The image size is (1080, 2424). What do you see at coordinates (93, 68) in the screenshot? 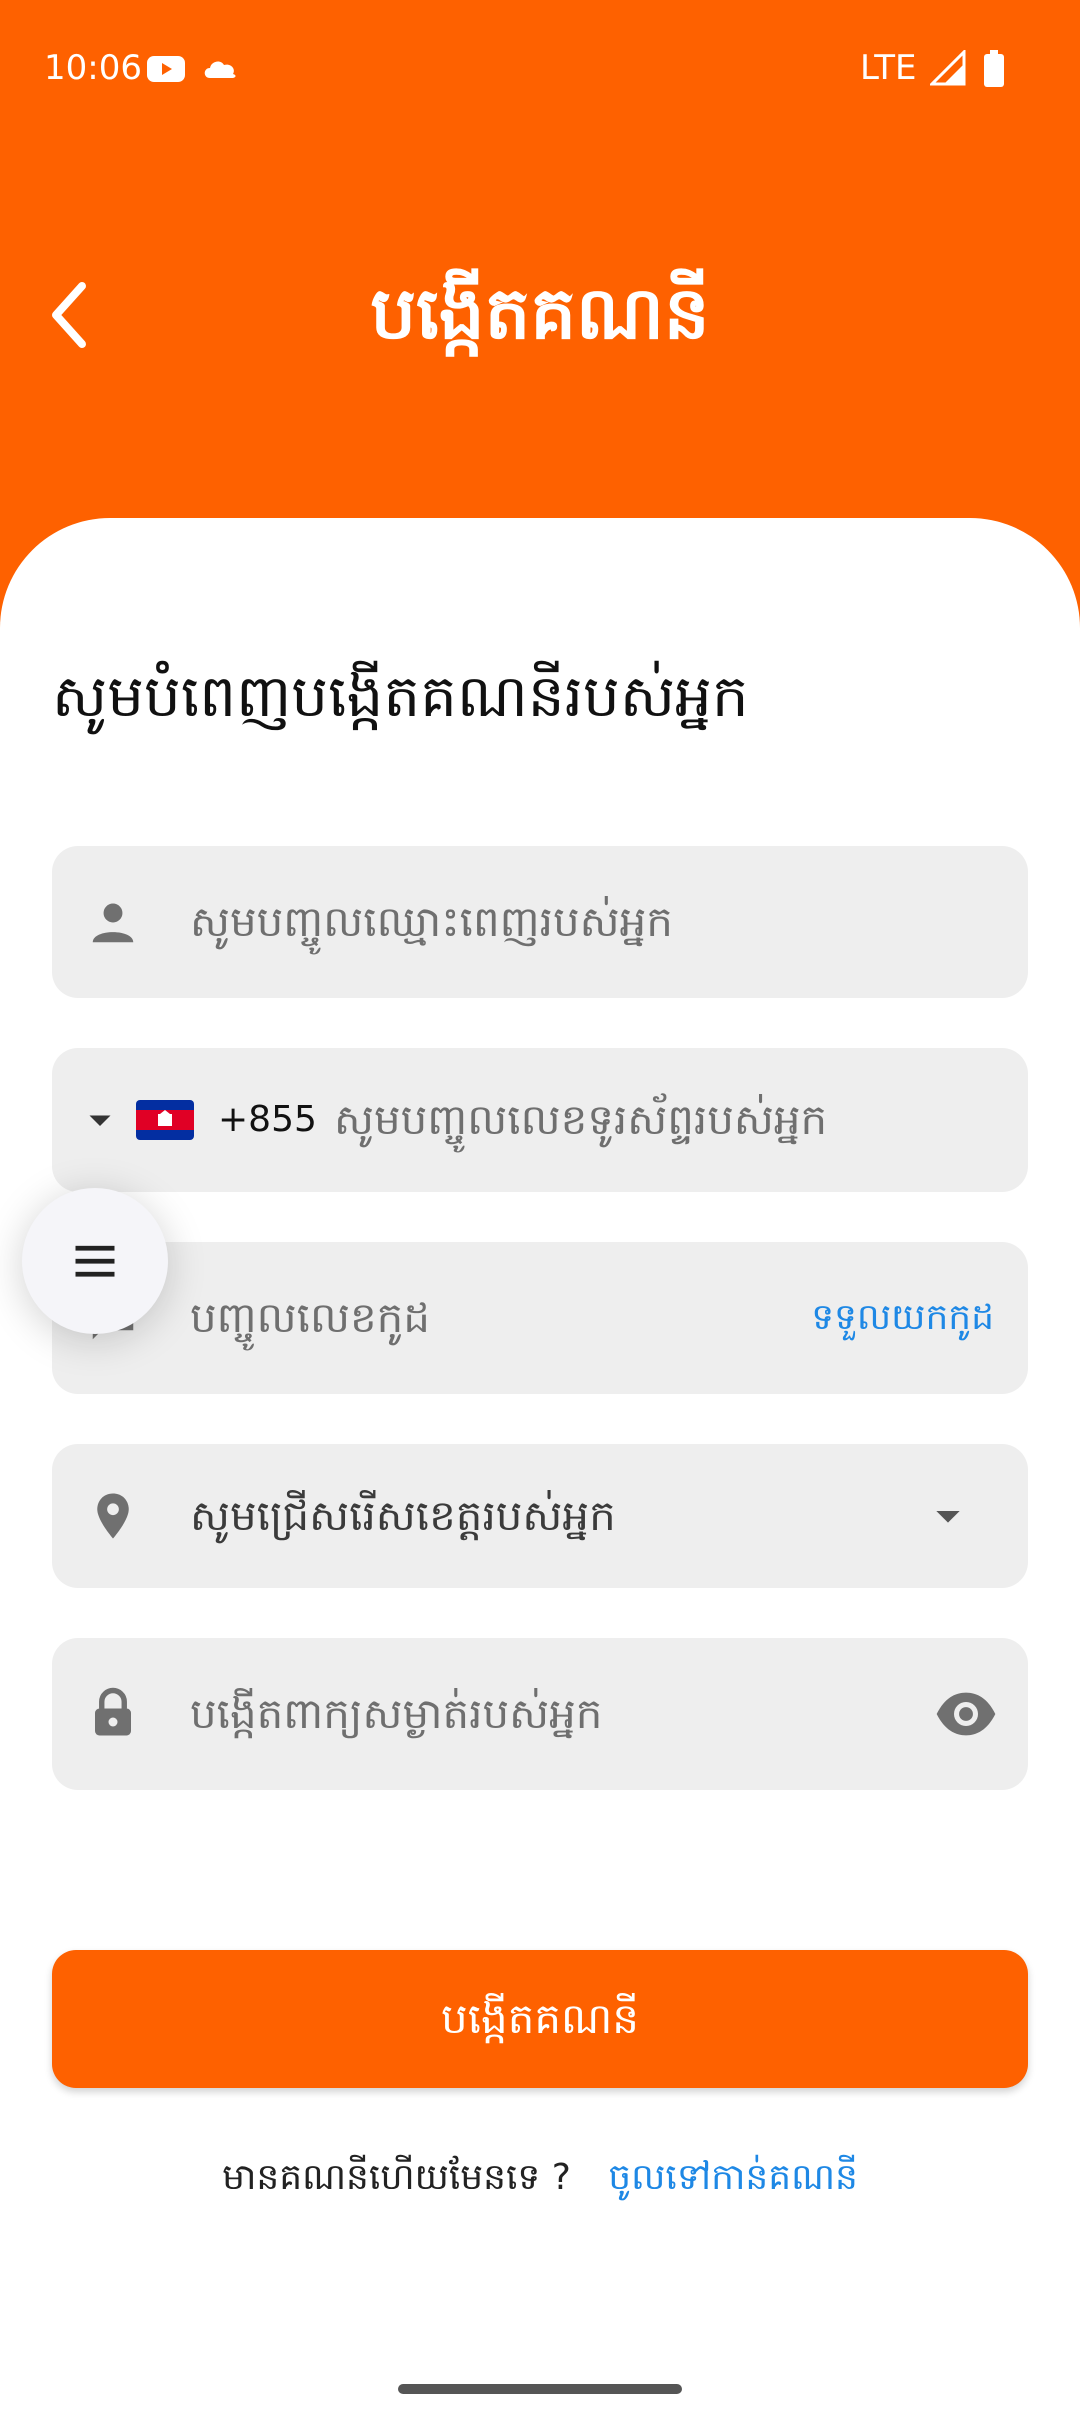
I see `status-time: 10:06` at bounding box center [93, 68].